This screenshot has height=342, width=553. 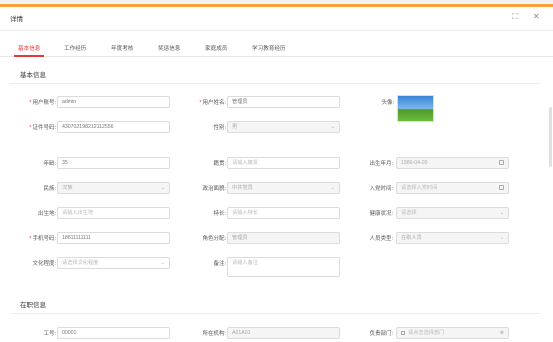 I want to click on gender-select: 男 ⌄, so click(x=283, y=127).